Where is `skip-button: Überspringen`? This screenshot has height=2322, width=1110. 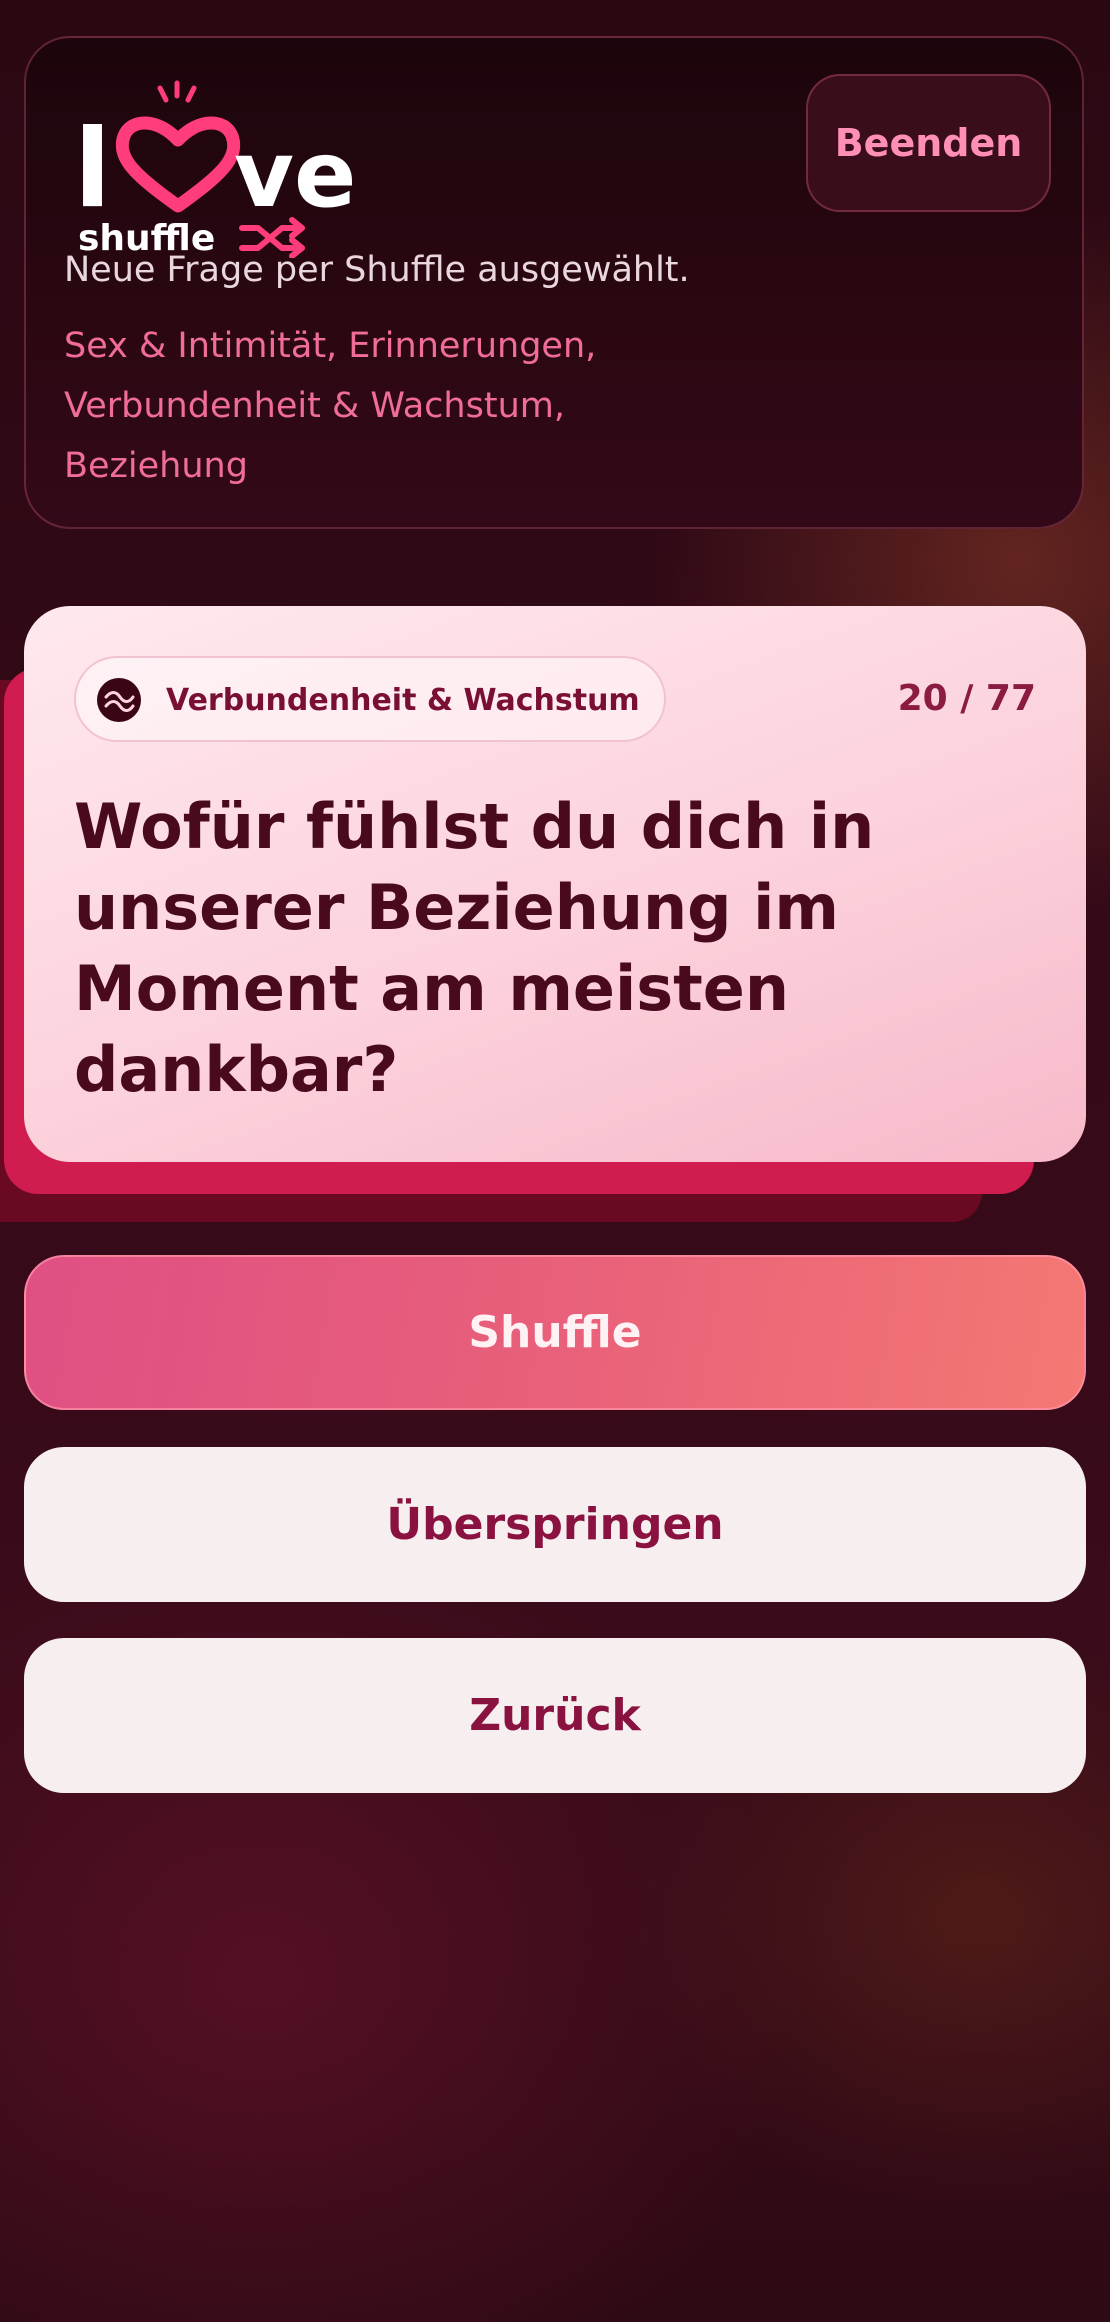
skip-button: Überspringen is located at coordinates (555, 1524).